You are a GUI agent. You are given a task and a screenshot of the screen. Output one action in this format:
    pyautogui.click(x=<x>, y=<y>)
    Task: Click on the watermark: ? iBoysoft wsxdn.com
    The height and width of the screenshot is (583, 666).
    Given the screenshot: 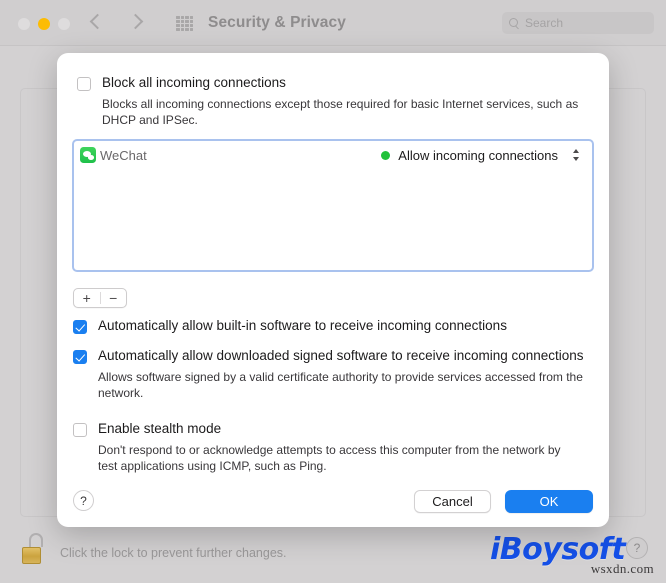 What is the action you would take?
    pyautogui.click(x=573, y=553)
    